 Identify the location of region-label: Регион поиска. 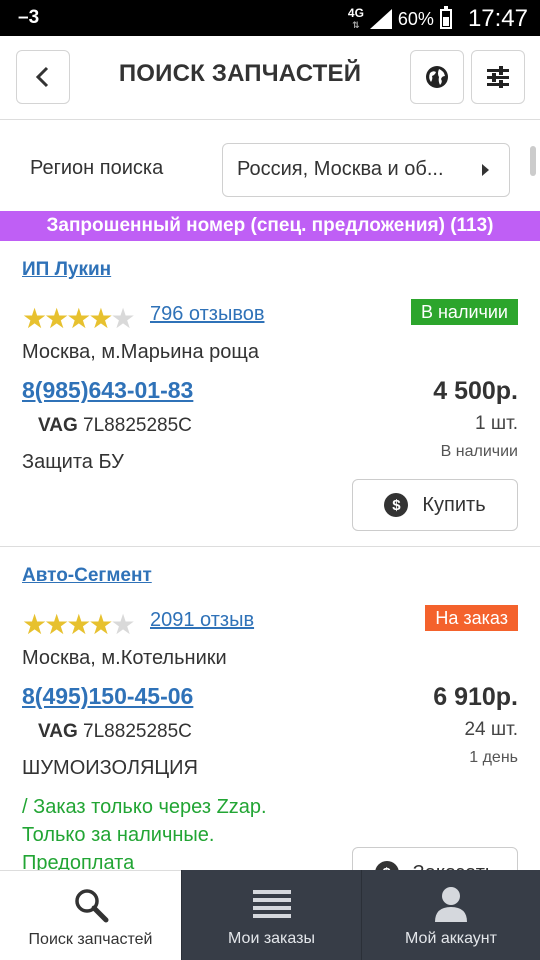
(97, 168).